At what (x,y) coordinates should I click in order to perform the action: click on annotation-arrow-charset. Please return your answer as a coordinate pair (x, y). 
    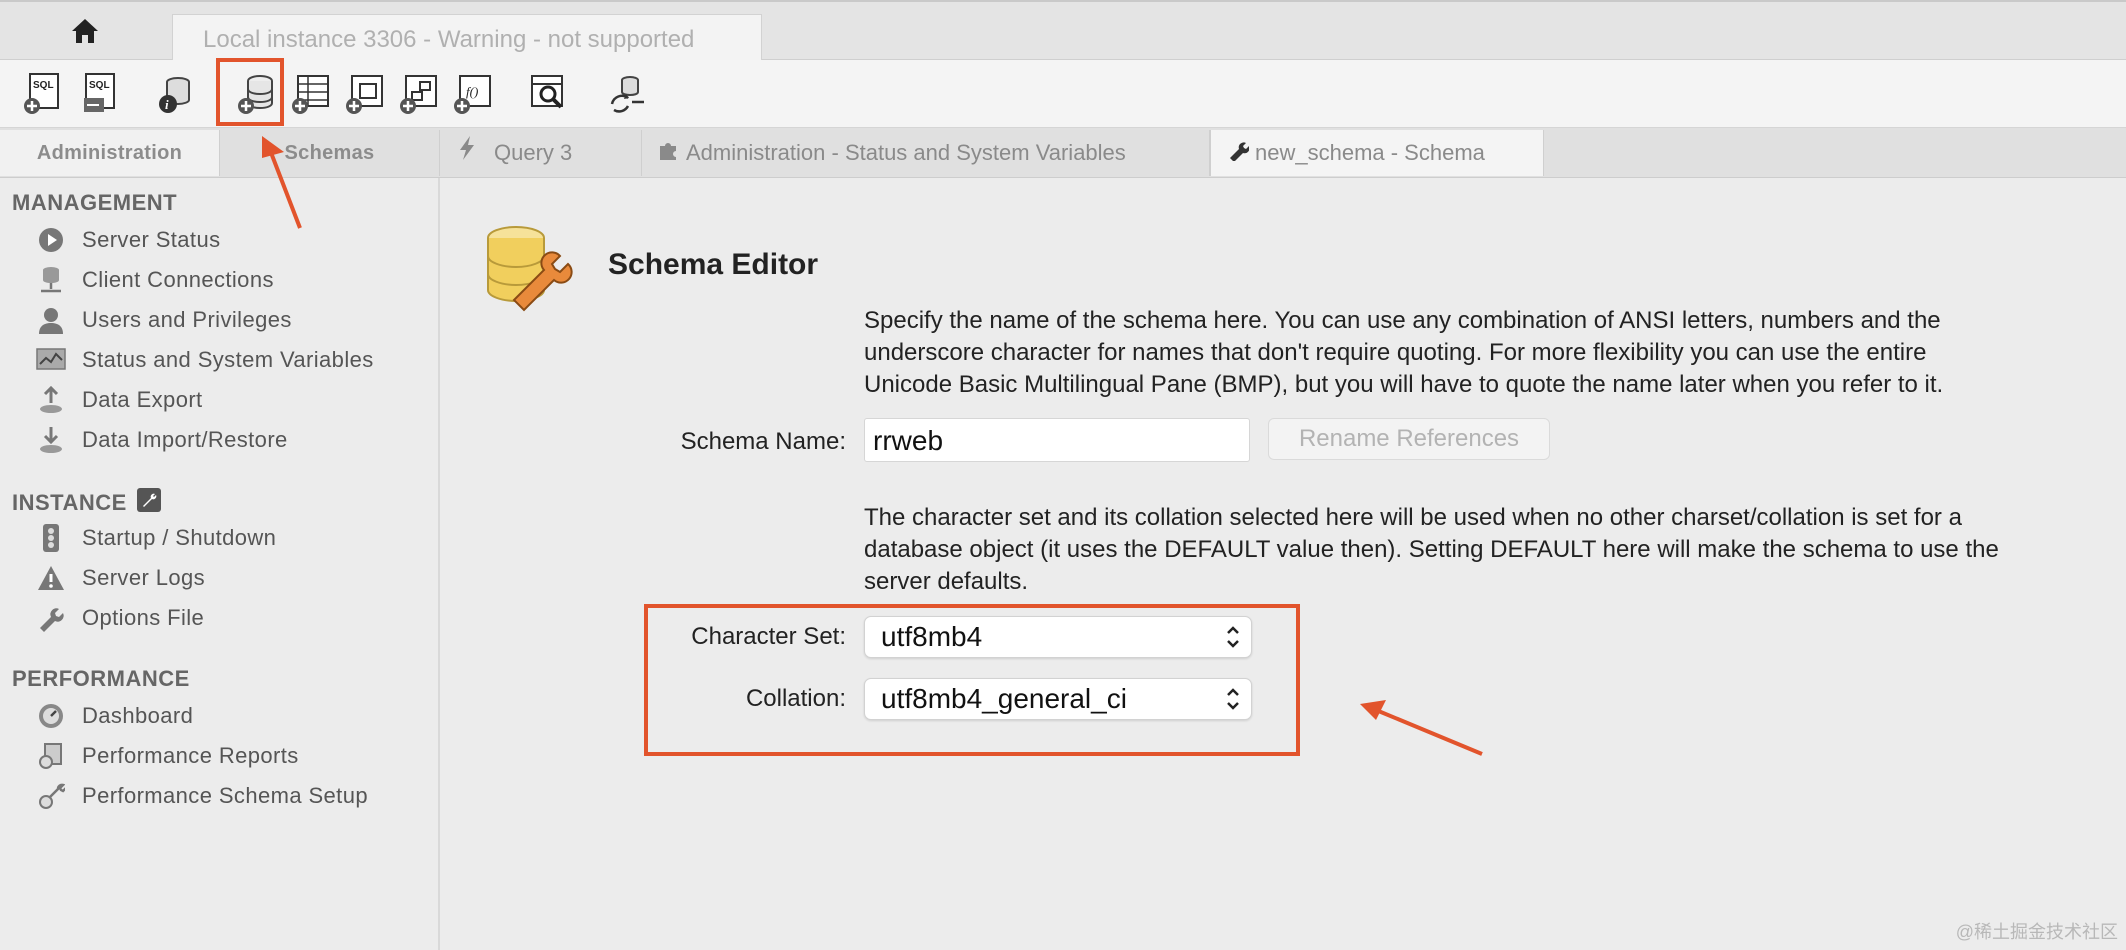
    Looking at the image, I should click on (1421, 728).